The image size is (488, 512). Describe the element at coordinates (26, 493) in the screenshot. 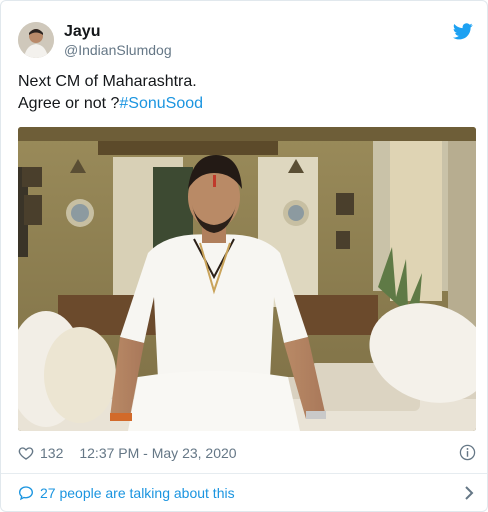

I see `speech-bubble-icon` at that location.